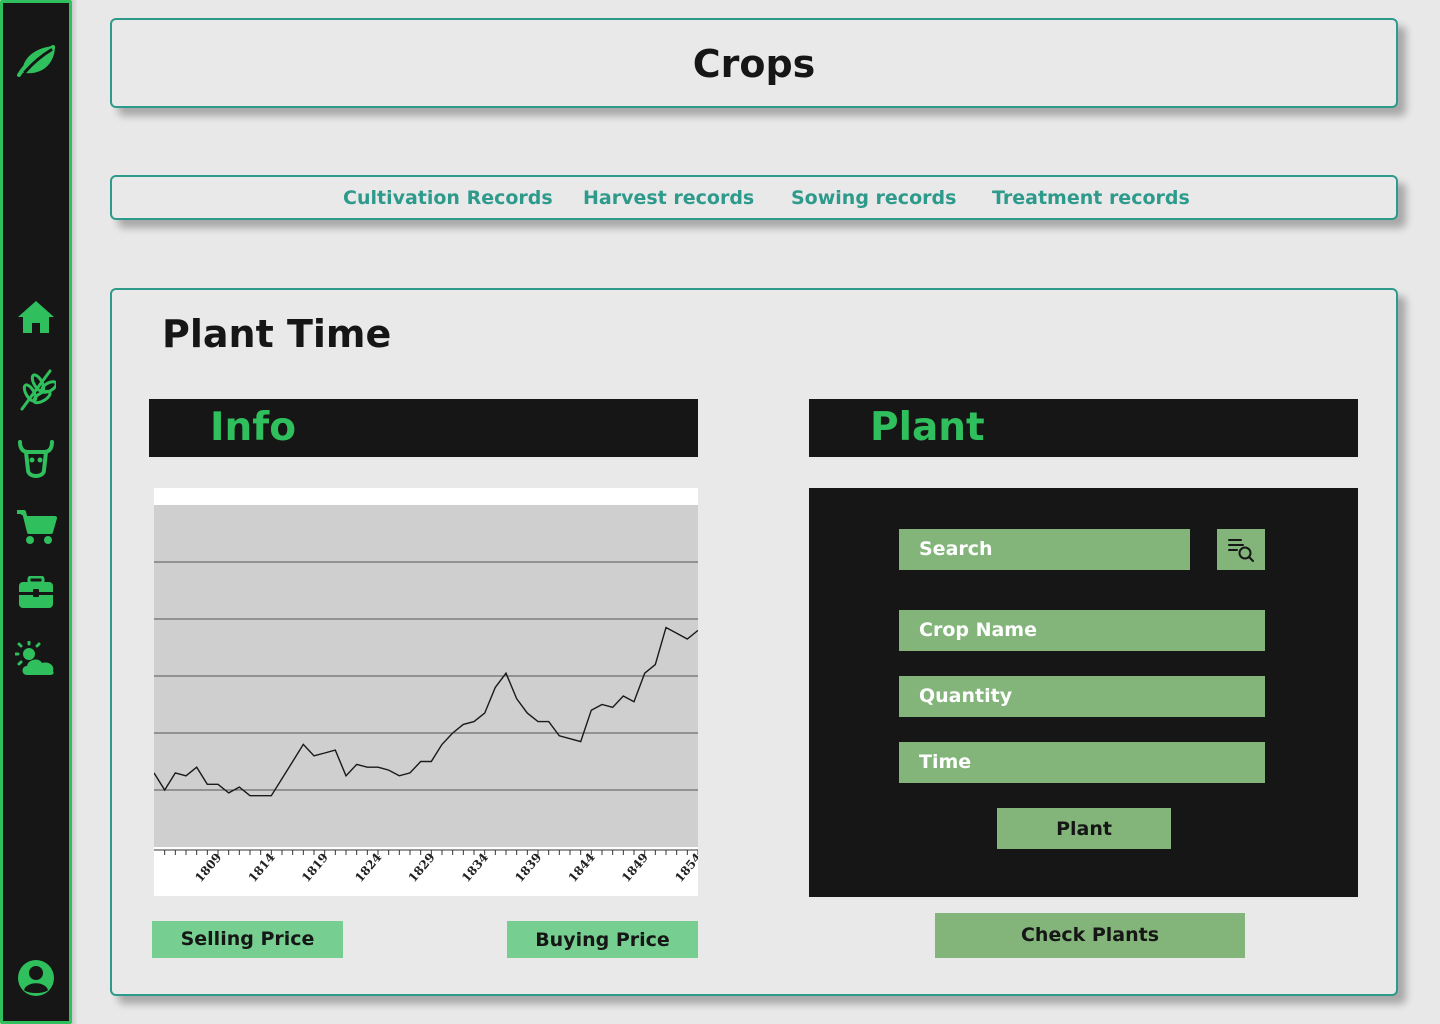 The image size is (1440, 1024). I want to click on crop-name-field: Crop Name, so click(1082, 630).